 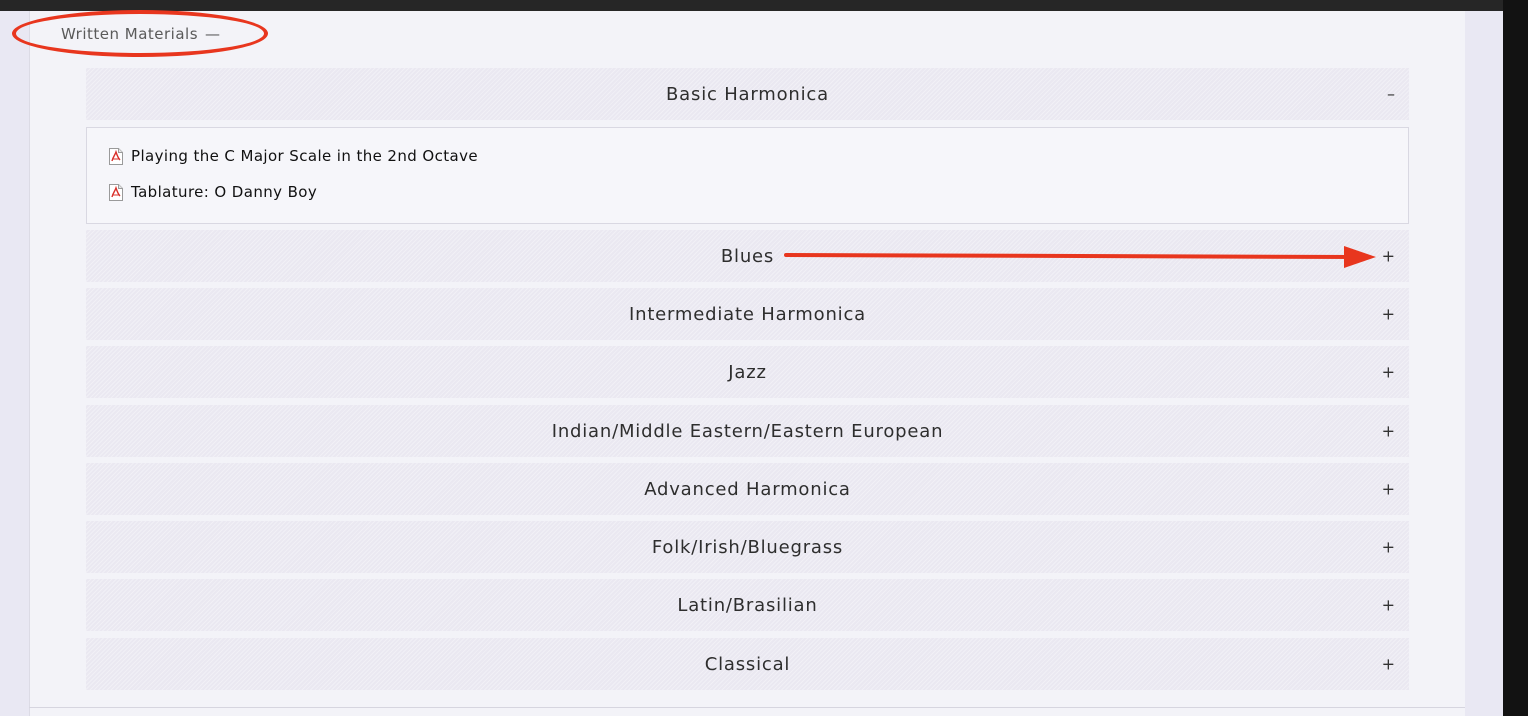 I want to click on accordion-header-folk-irish-bluegrass: Folk/Irish/Bluegrass +, so click(x=747, y=547).